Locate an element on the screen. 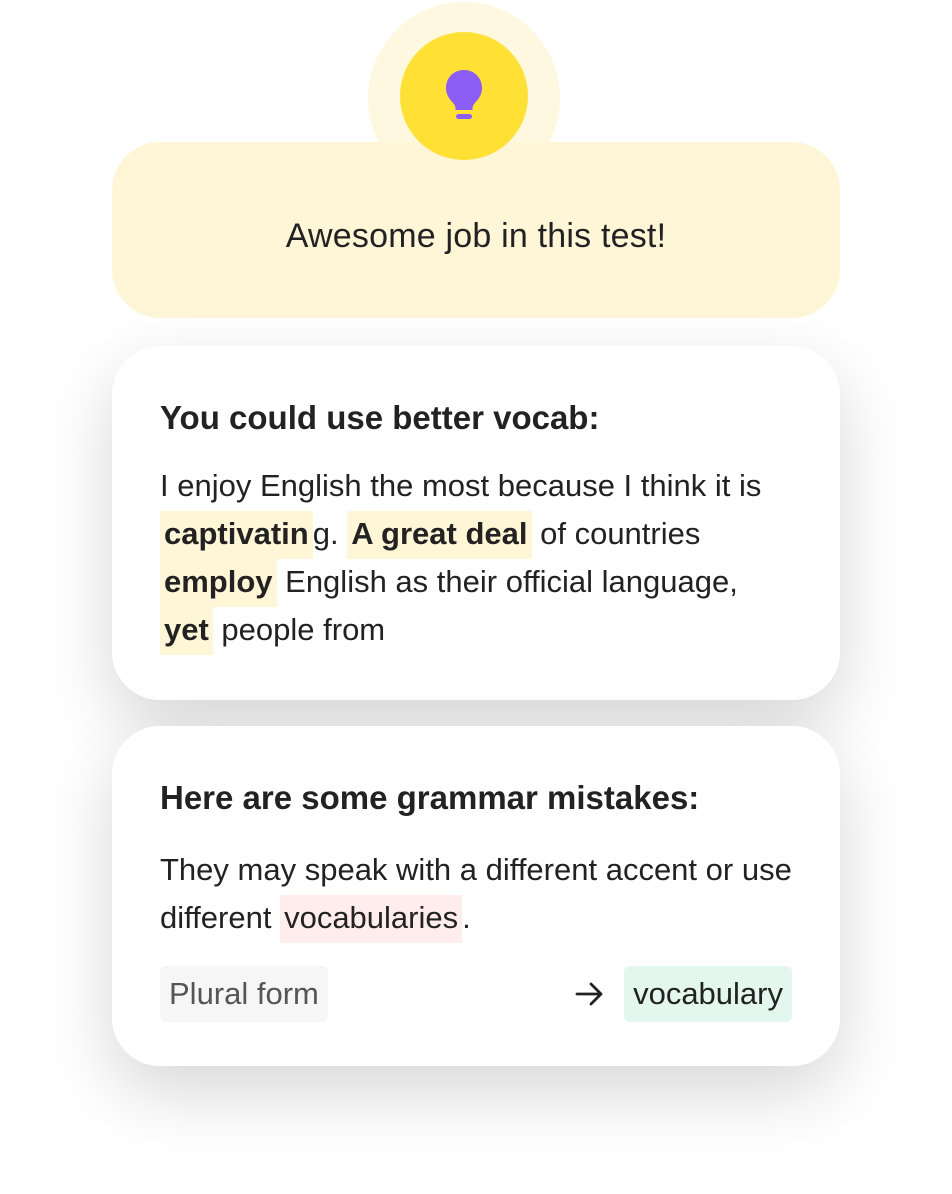 The height and width of the screenshot is (1194, 952). feedback-banner: Awesome job in this test! is located at coordinates (476, 230).